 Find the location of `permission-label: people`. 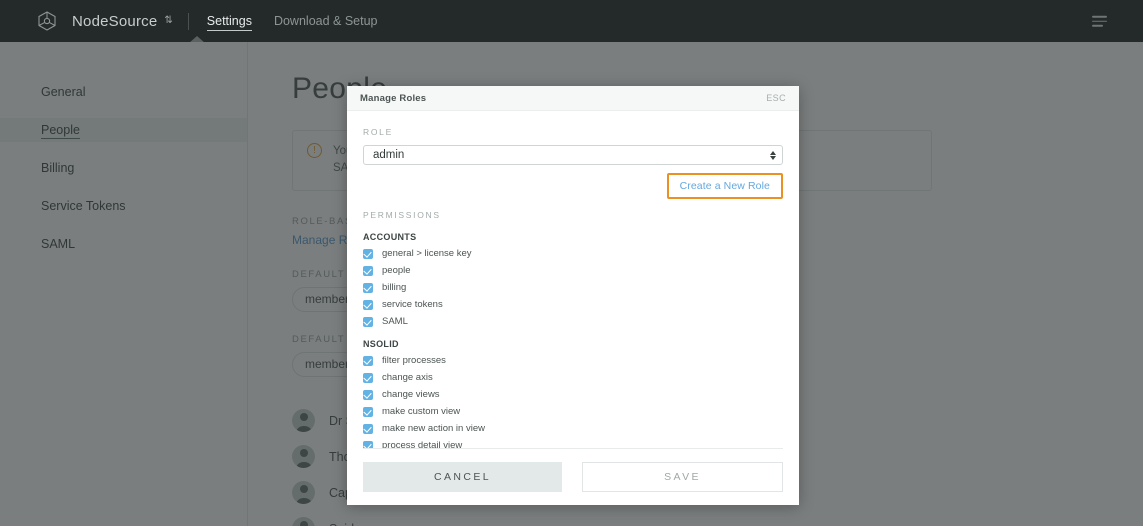

permission-label: people is located at coordinates (396, 270).